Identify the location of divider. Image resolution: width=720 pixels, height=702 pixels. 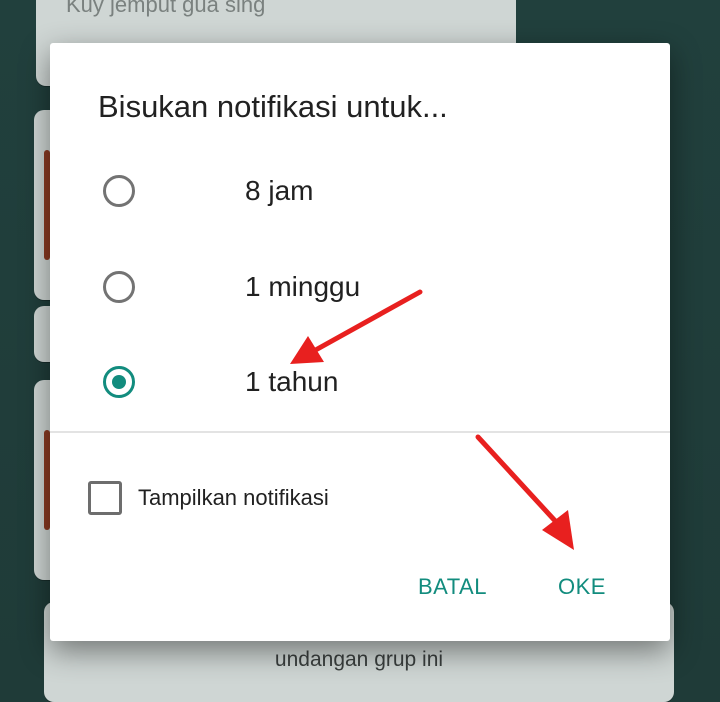
(360, 432).